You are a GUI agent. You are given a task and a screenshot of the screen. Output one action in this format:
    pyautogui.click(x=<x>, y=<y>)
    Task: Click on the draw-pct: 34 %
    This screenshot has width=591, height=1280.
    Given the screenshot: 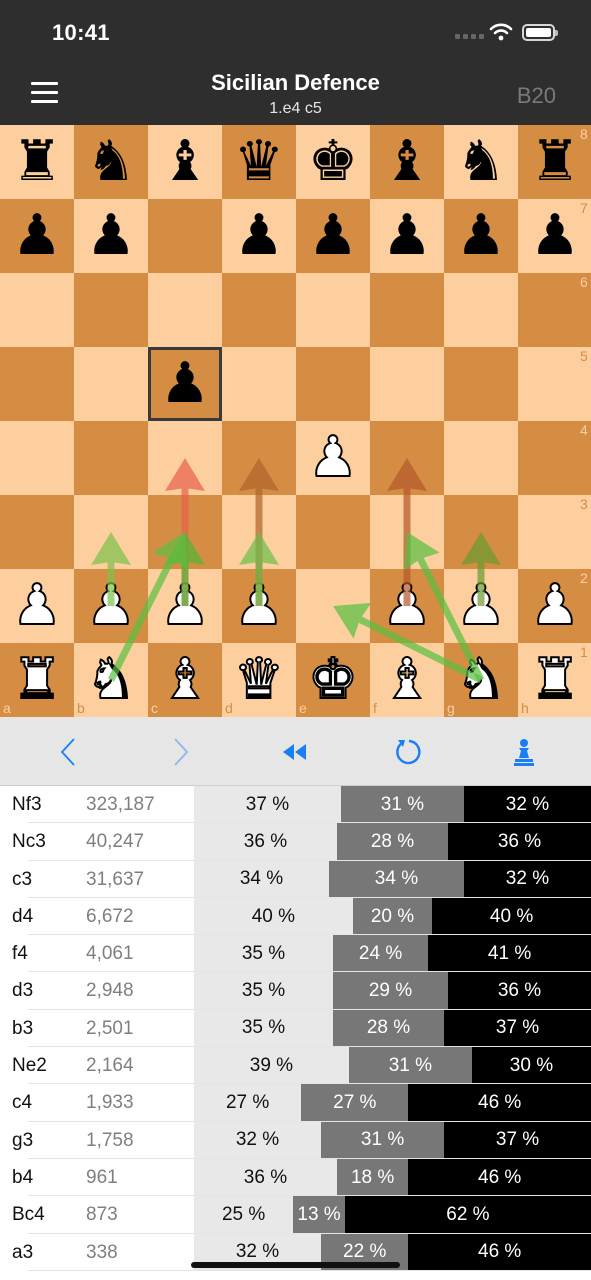 What is the action you would take?
    pyautogui.click(x=396, y=879)
    